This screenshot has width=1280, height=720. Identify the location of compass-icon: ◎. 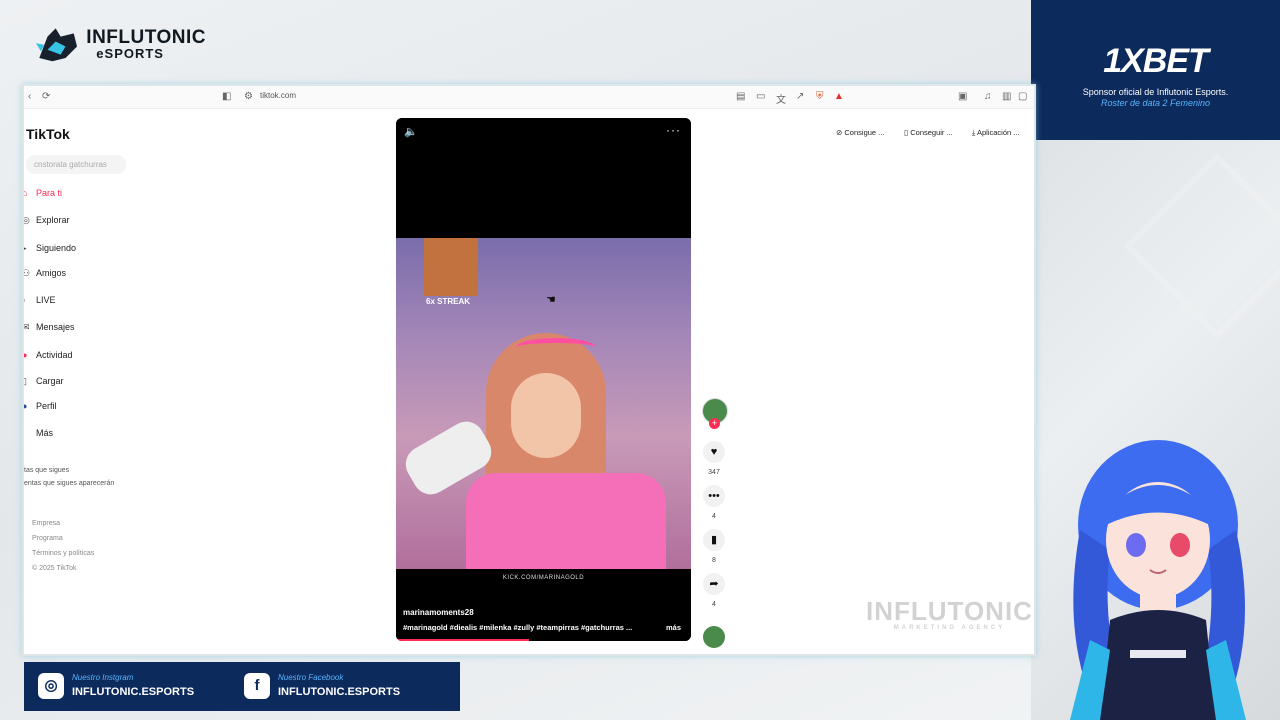
(26, 220).